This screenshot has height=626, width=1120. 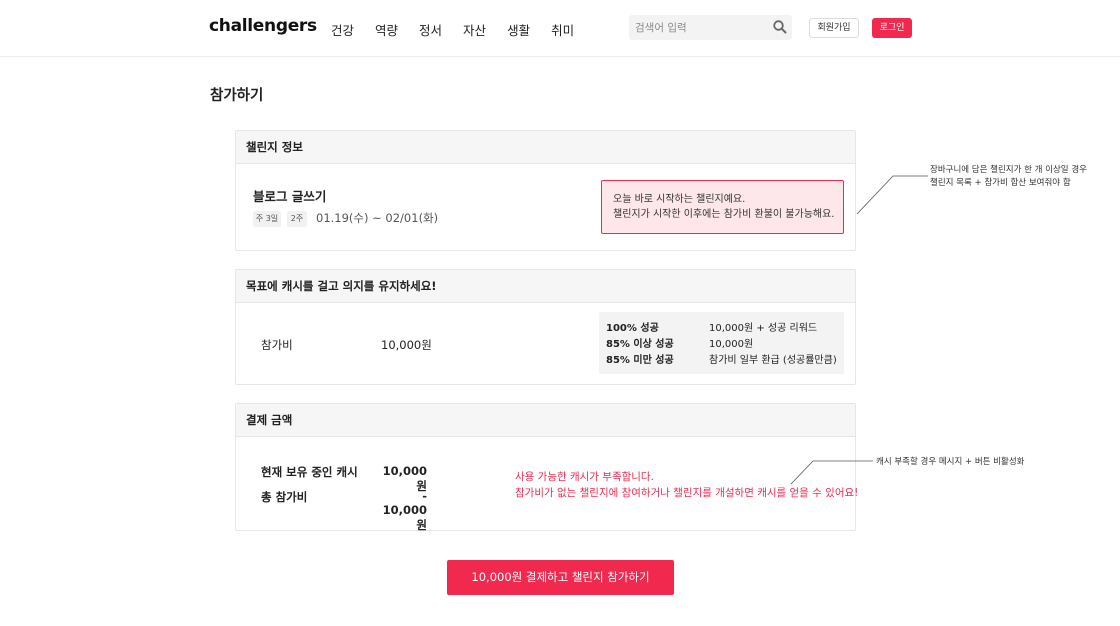 What do you see at coordinates (892, 28) in the screenshot?
I see `login-button: 로그인` at bounding box center [892, 28].